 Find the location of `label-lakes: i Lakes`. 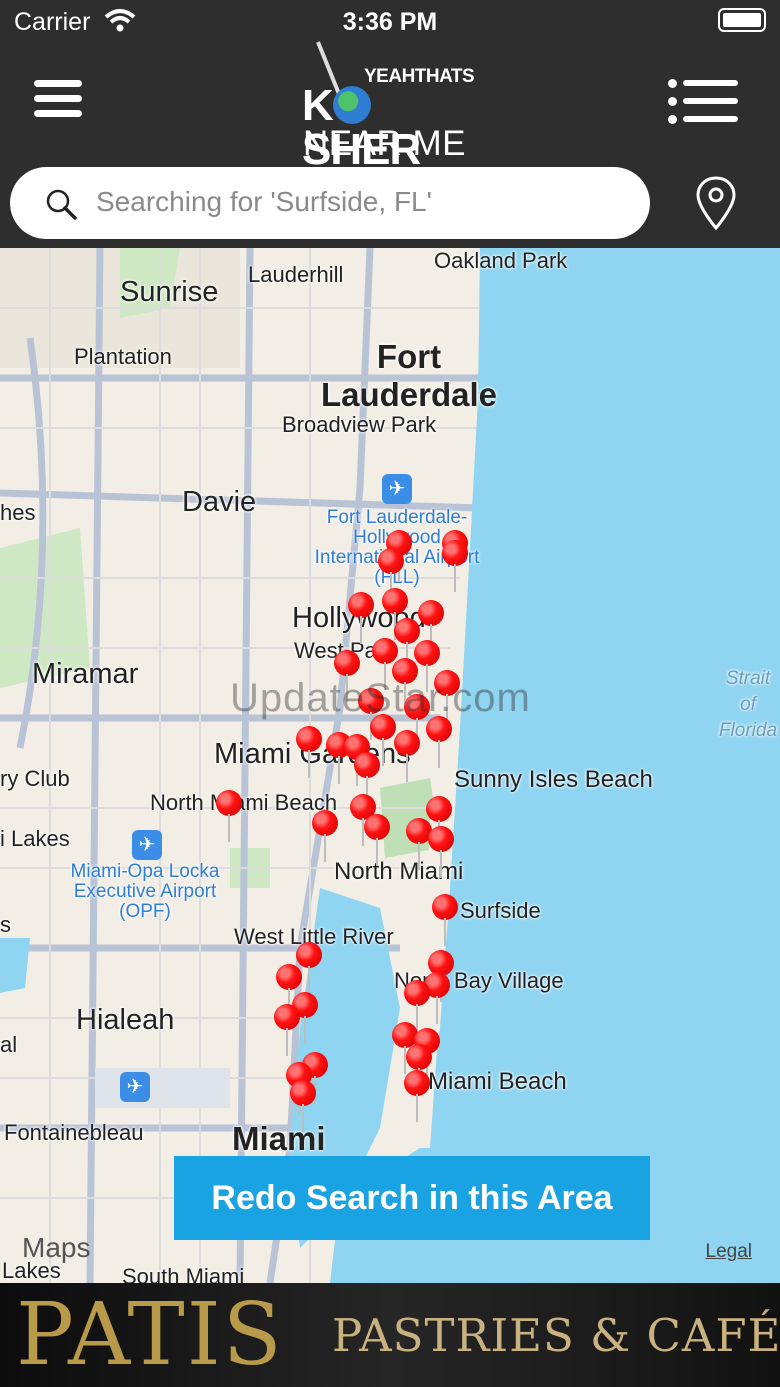

label-lakes: i Lakes is located at coordinates (35, 838).